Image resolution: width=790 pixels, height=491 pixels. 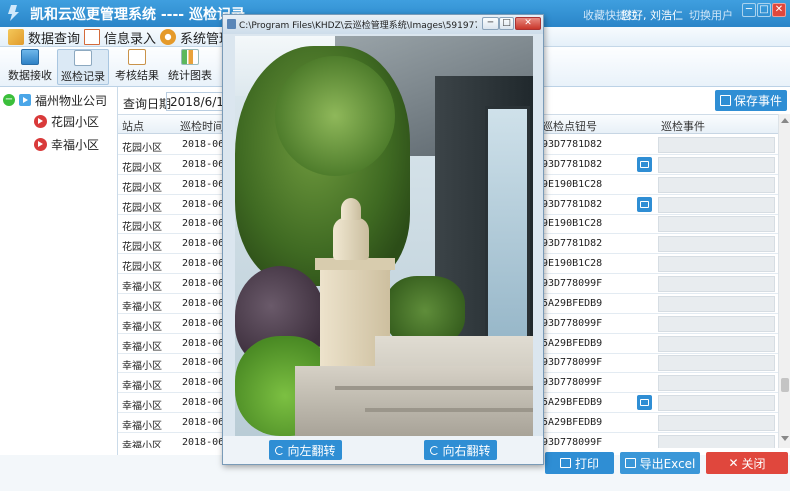 I want to click on export-label: 导出Excel, so click(x=667, y=463).